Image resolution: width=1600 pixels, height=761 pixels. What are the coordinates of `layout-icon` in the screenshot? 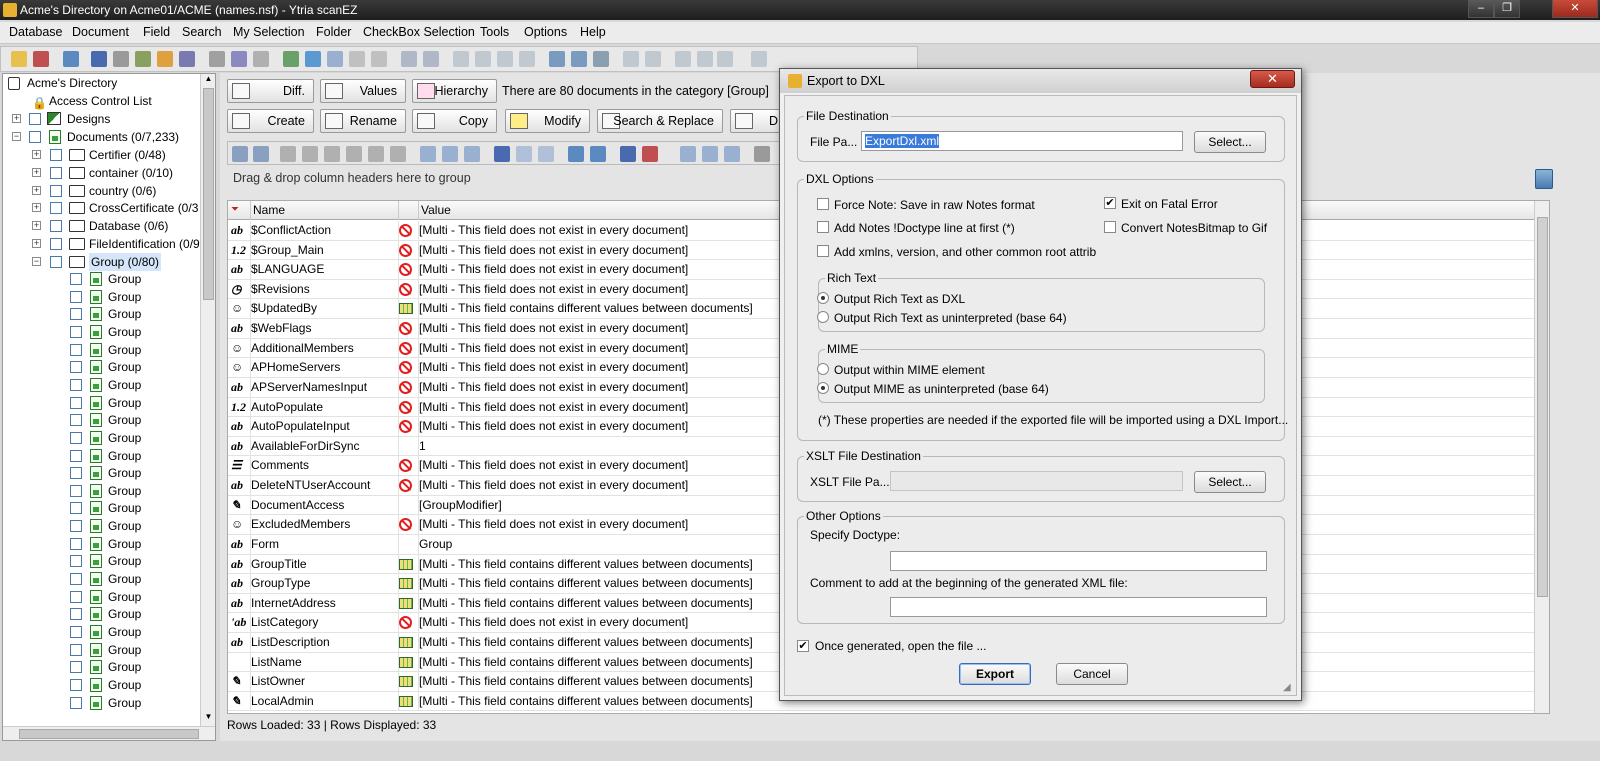 It's located at (628, 154).